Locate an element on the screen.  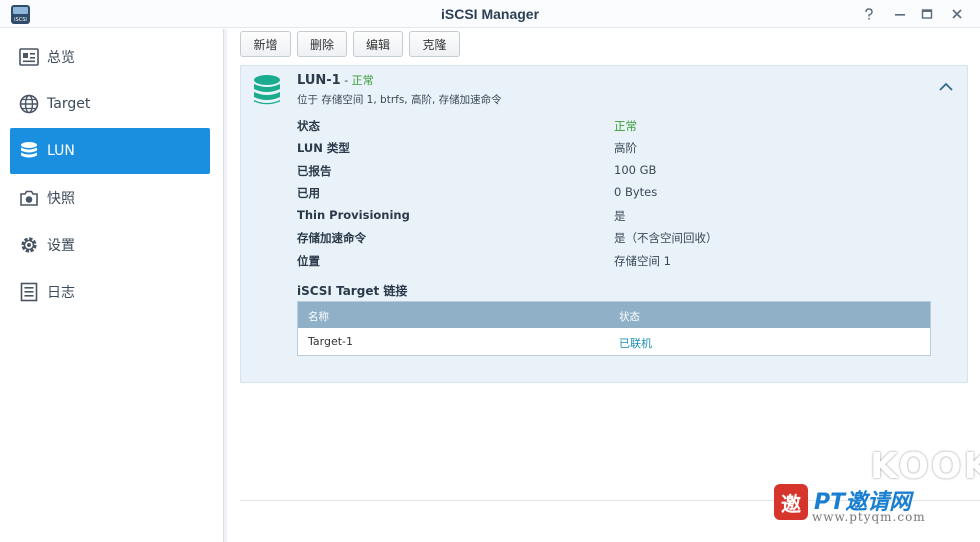
sidebar-item-label: Target is located at coordinates (69, 104).